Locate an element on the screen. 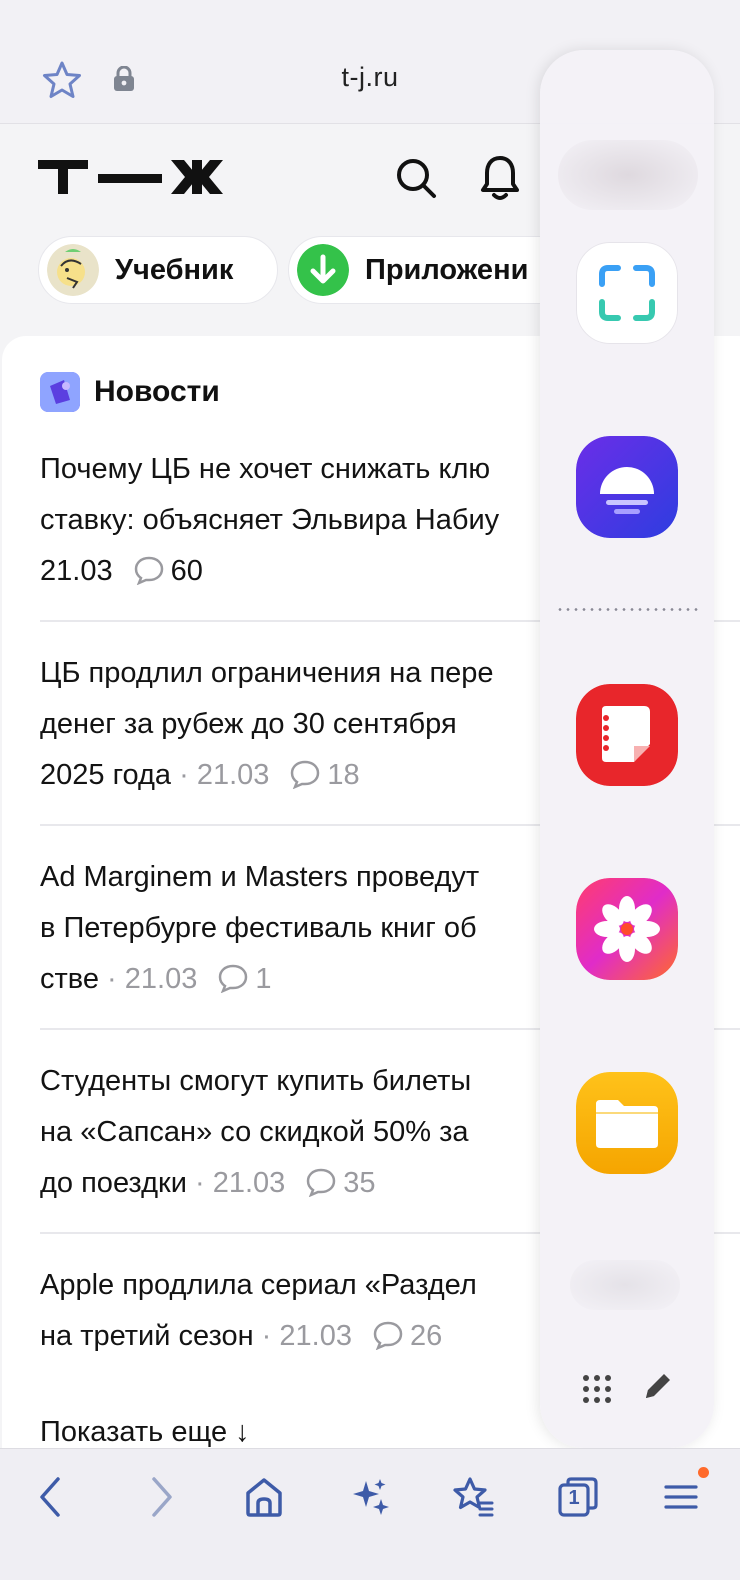 This screenshot has width=740, height=1580. news-comments-count: 1 is located at coordinates (263, 979).